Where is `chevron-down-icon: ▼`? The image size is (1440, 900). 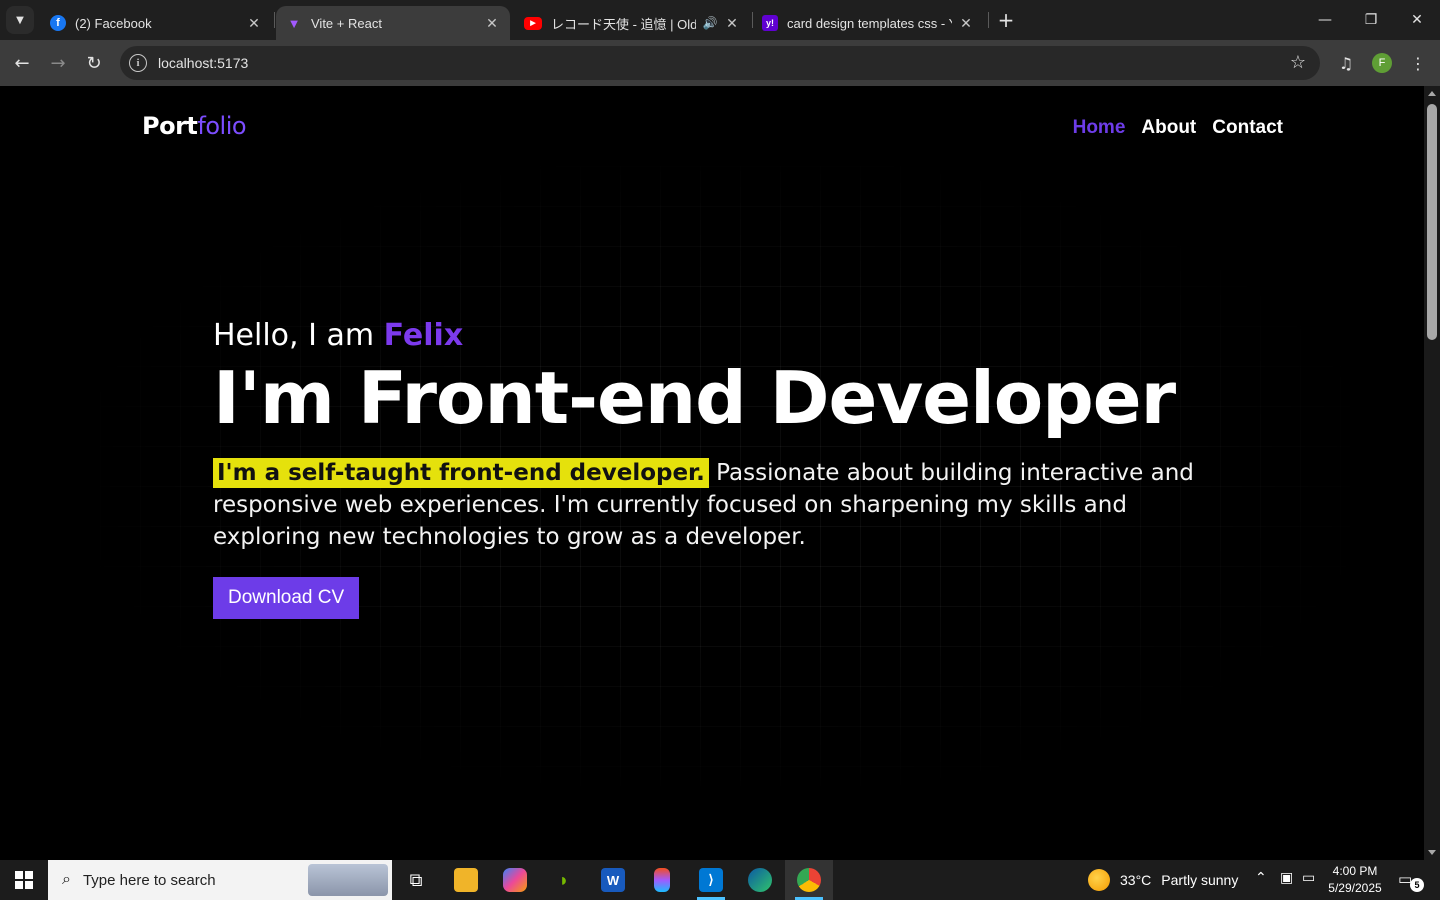
chevron-down-icon: ▼ is located at coordinates (20, 20).